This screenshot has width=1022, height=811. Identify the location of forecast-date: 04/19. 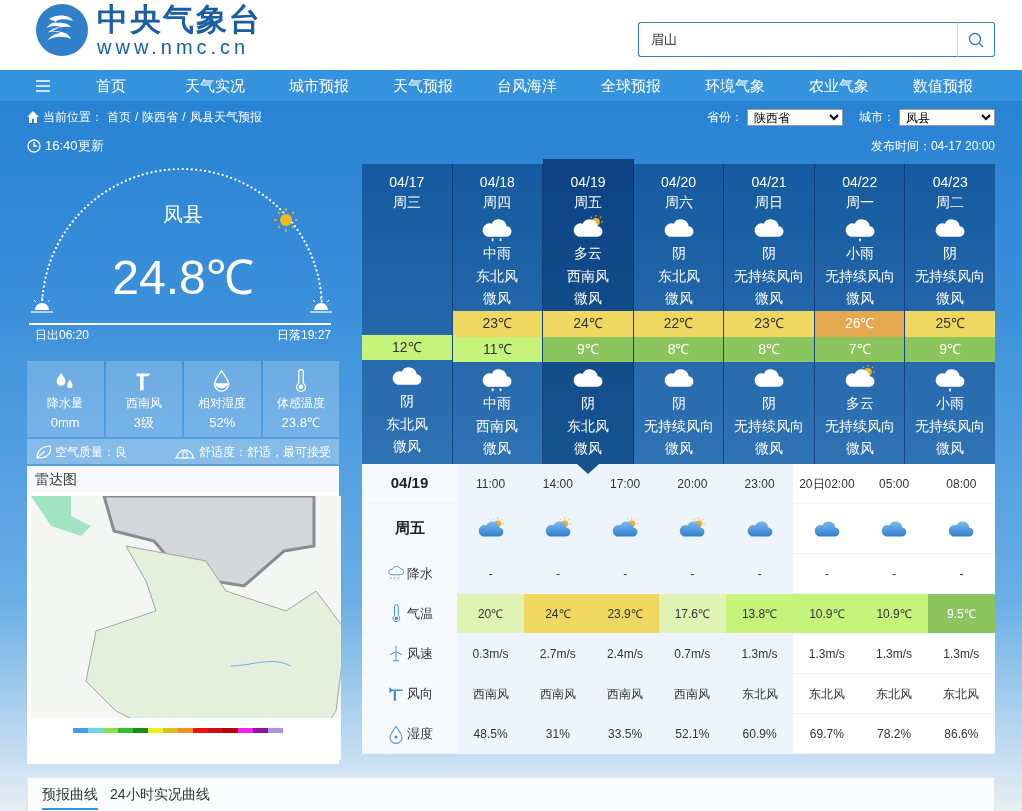
(588, 182).